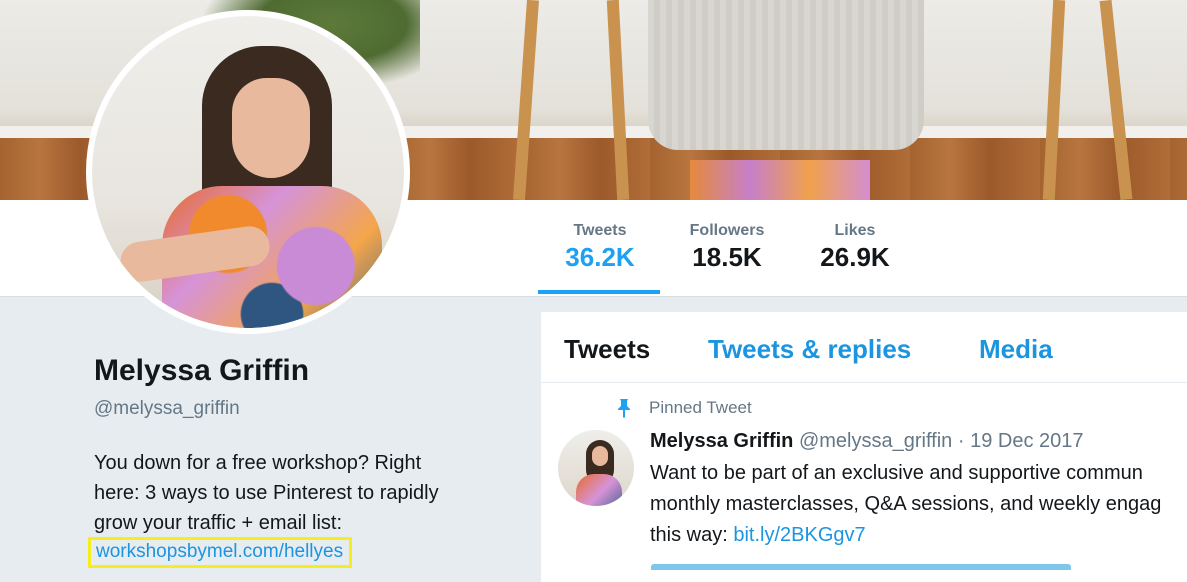 This screenshot has height=582, width=1187. What do you see at coordinates (600, 230) in the screenshot?
I see `stat-label: Tweets` at bounding box center [600, 230].